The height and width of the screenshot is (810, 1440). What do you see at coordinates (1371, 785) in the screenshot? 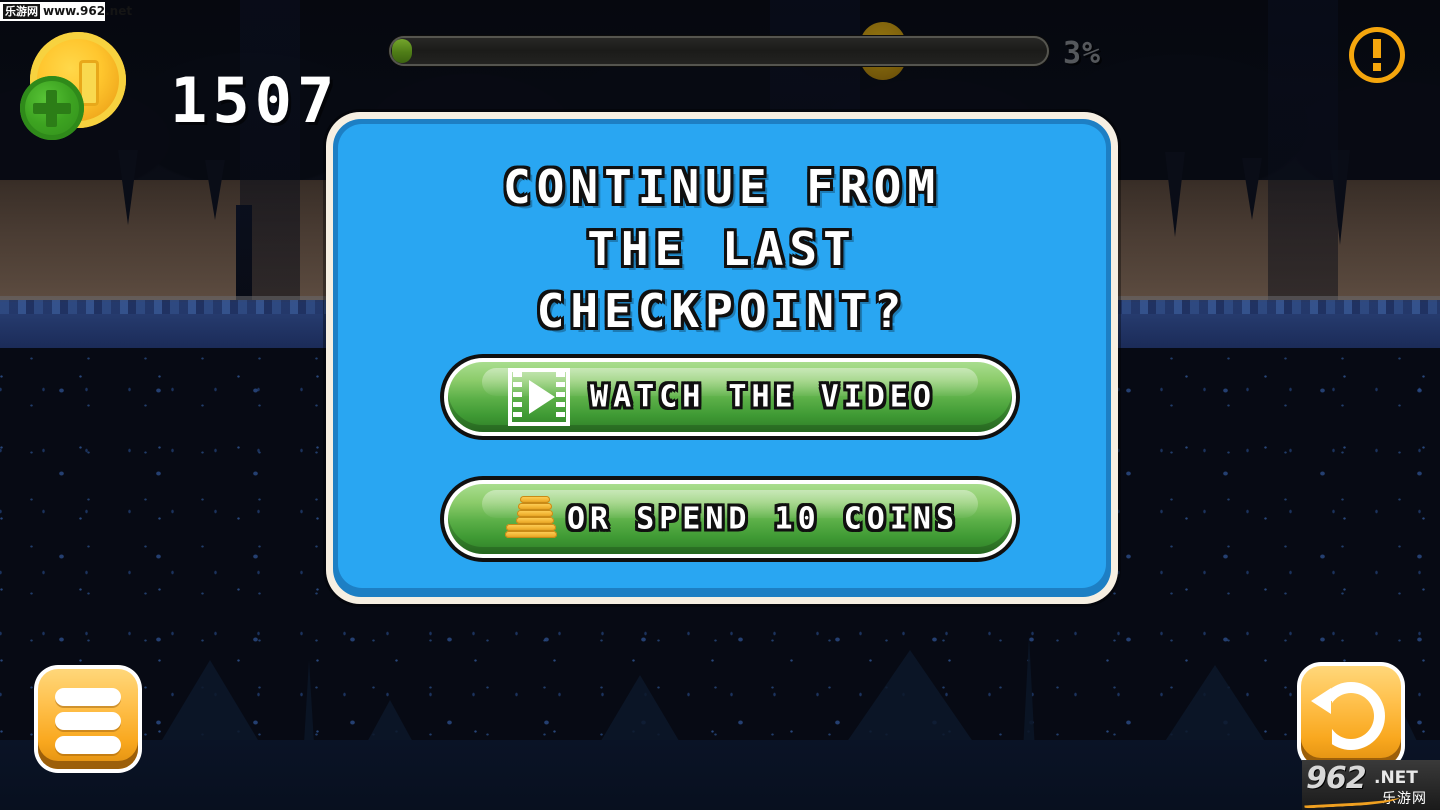
I see `site-watermark-bottom: 962 .NET 乐游网` at bounding box center [1371, 785].